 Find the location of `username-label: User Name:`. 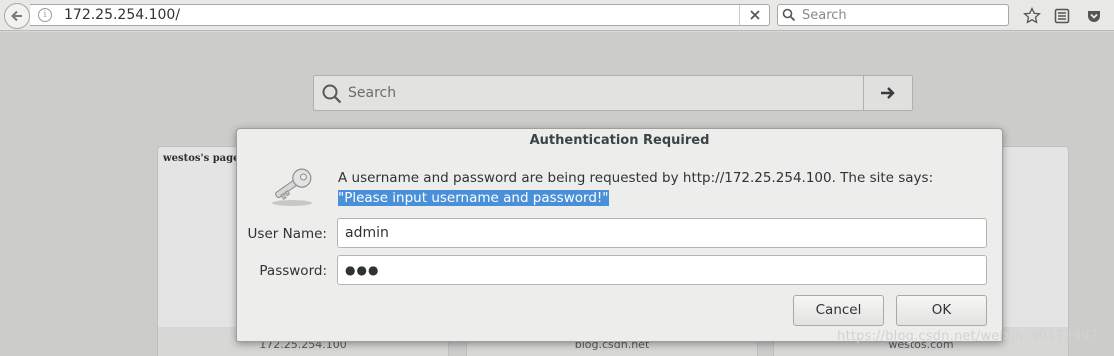

username-label: User Name: is located at coordinates (287, 234).